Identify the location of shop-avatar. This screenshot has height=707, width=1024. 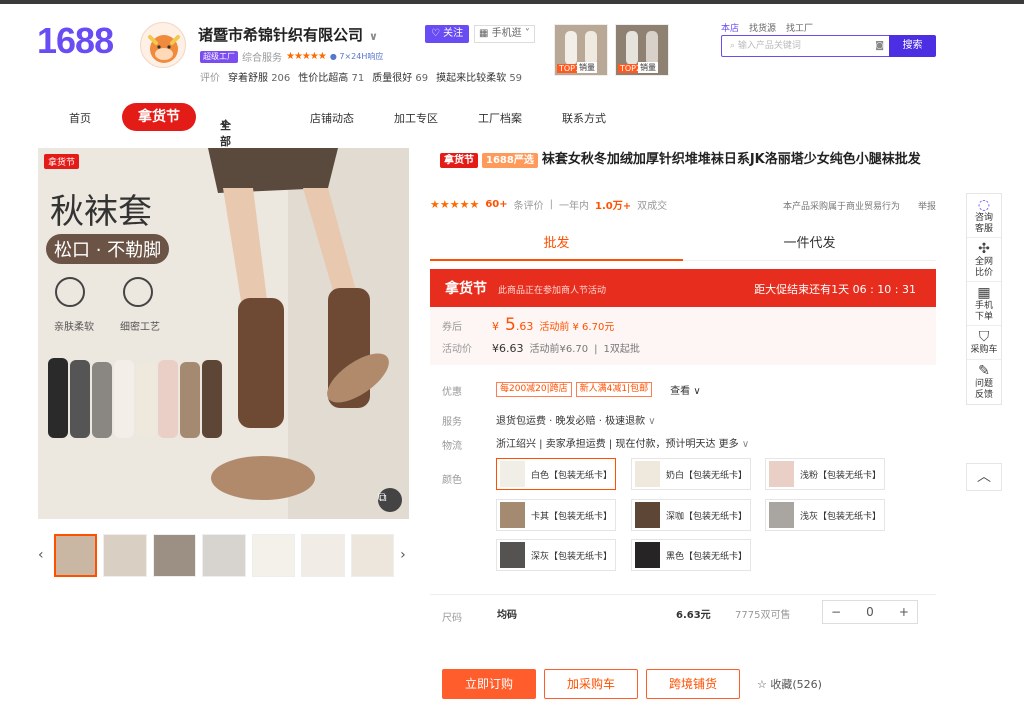
(163, 45).